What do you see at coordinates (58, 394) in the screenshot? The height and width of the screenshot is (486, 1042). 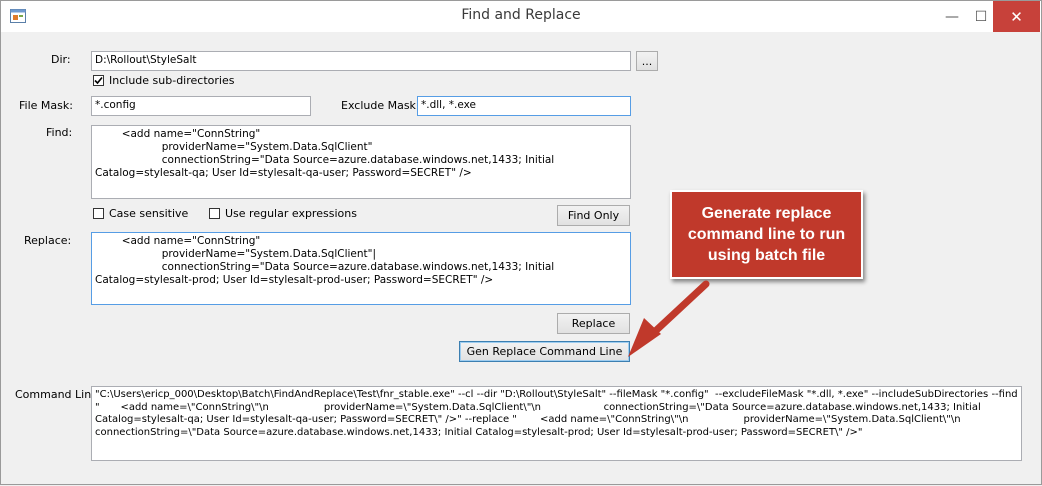 I see `command-line-label: Command Line:` at bounding box center [58, 394].